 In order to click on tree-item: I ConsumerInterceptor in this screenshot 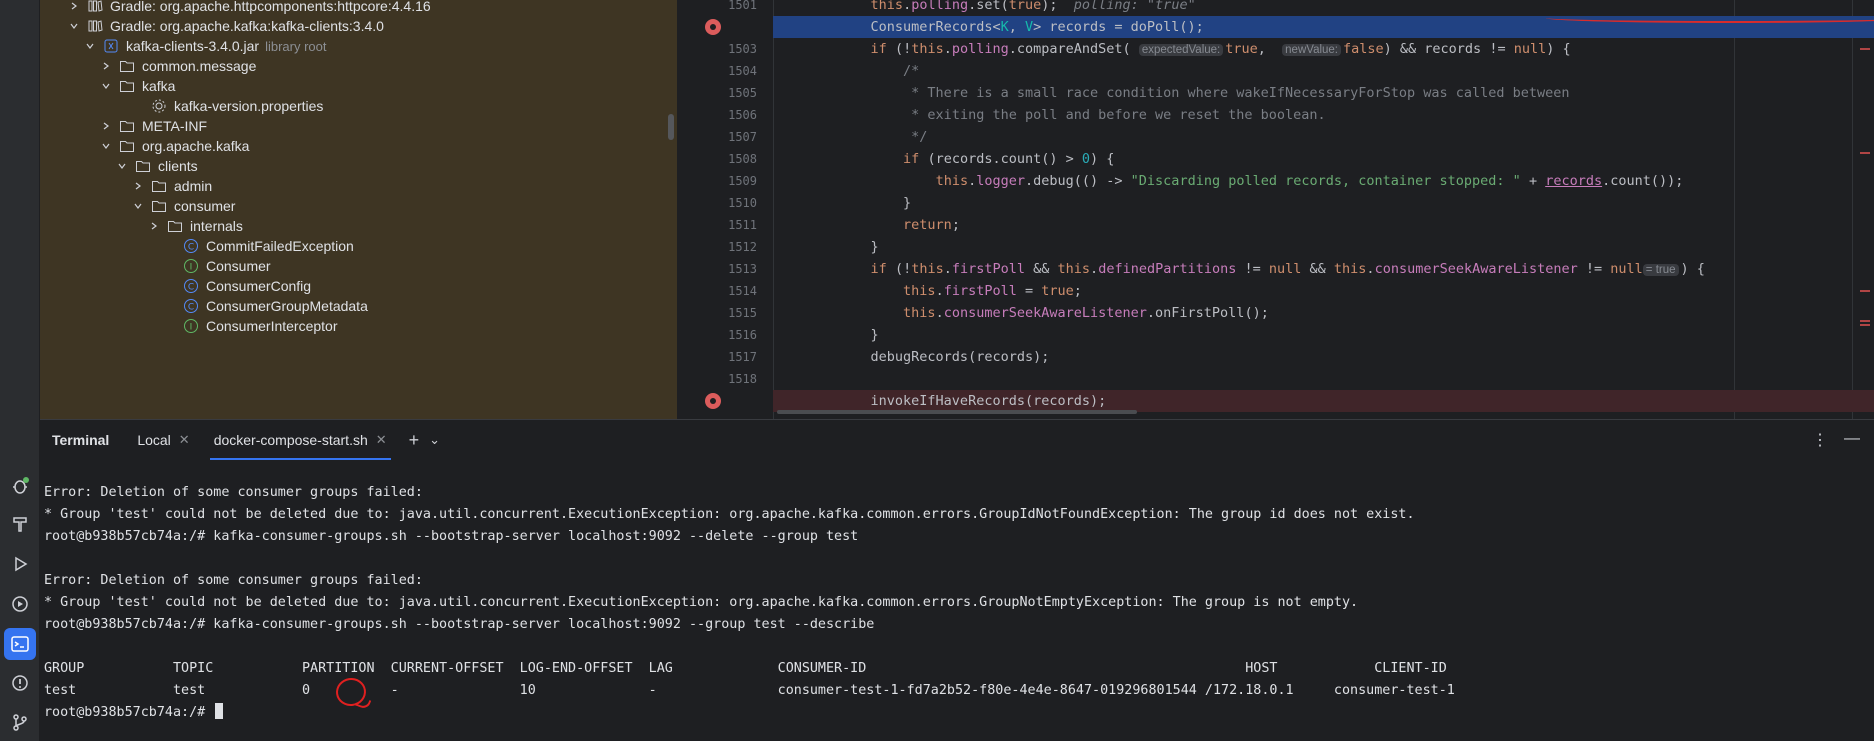, I will do `click(358, 326)`.